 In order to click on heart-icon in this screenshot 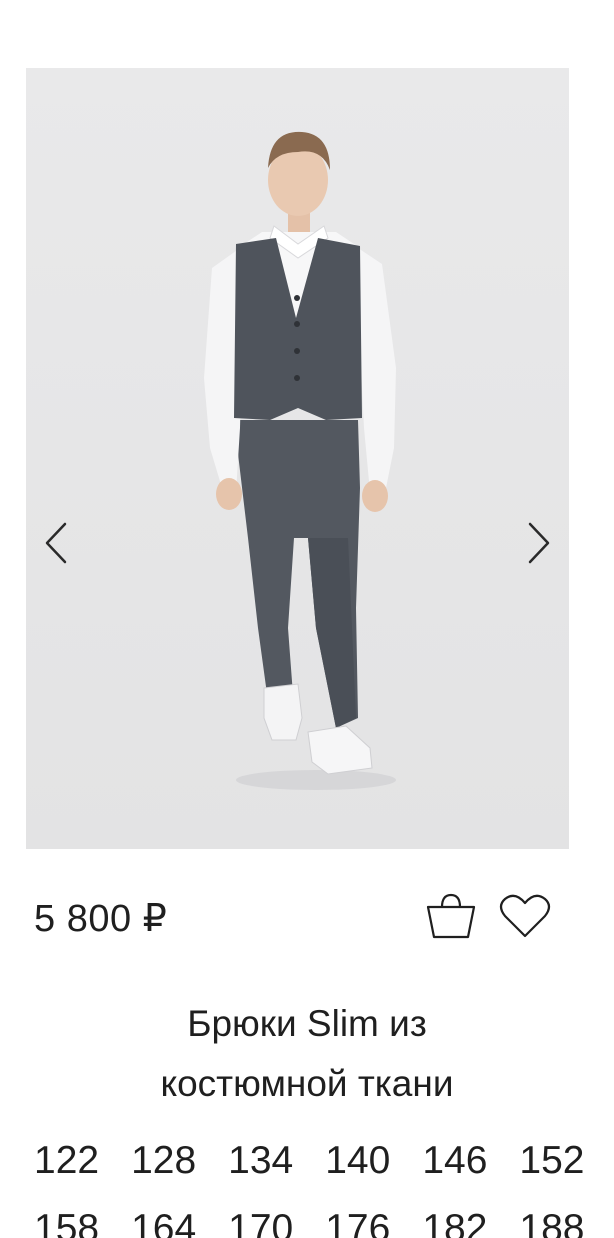, I will do `click(525, 916)`.